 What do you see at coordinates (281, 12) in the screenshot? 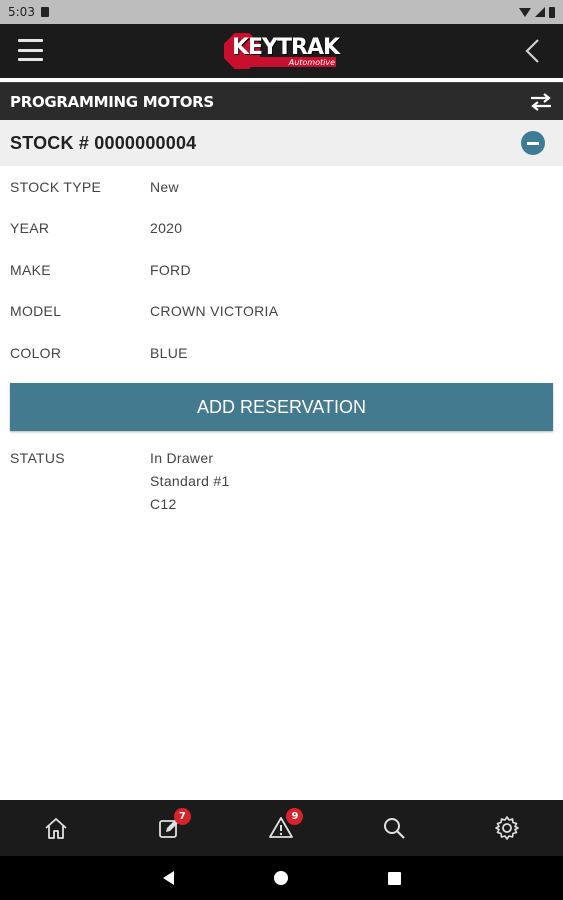
I see `status-bar: 5:03` at bounding box center [281, 12].